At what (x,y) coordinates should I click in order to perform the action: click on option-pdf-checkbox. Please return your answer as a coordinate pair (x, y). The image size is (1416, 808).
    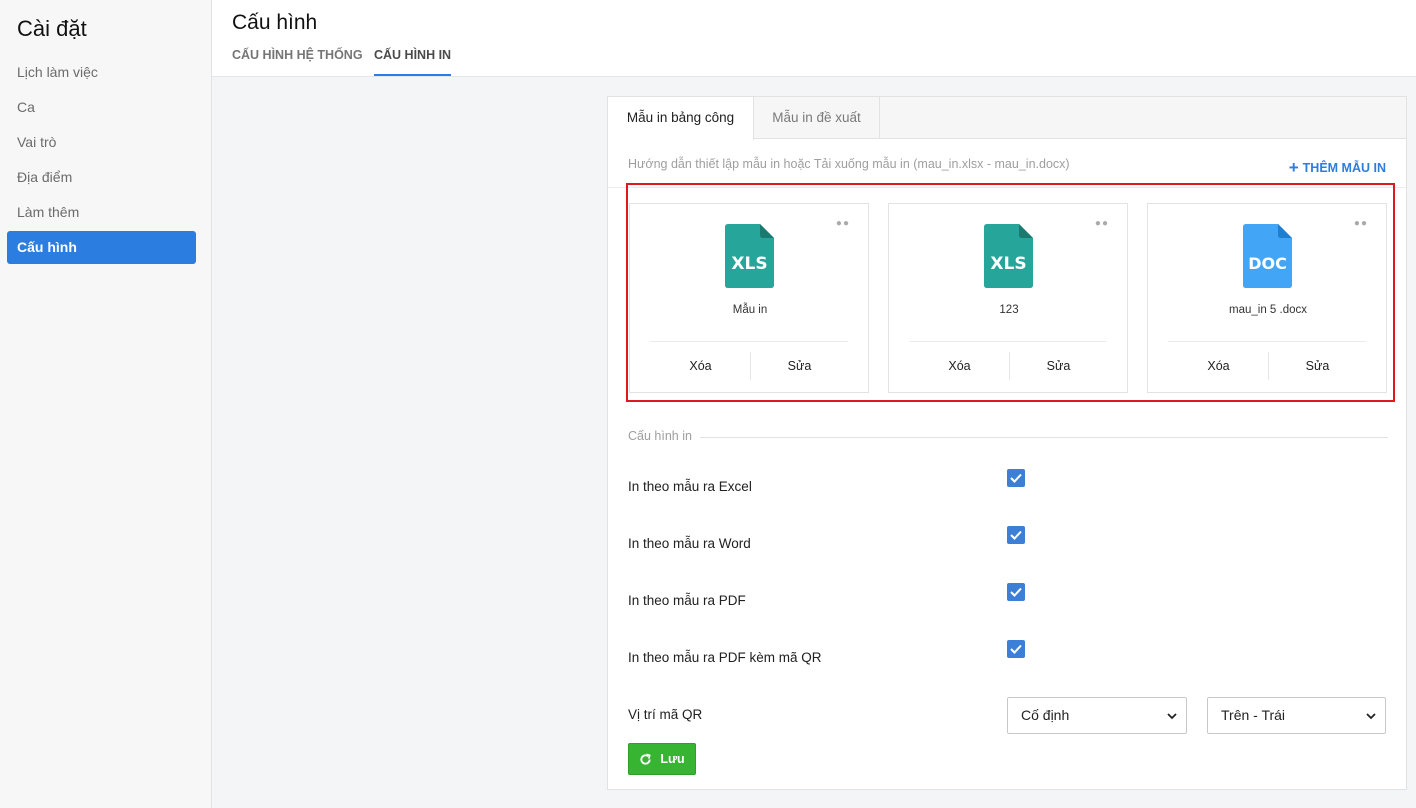
    Looking at the image, I should click on (1016, 592).